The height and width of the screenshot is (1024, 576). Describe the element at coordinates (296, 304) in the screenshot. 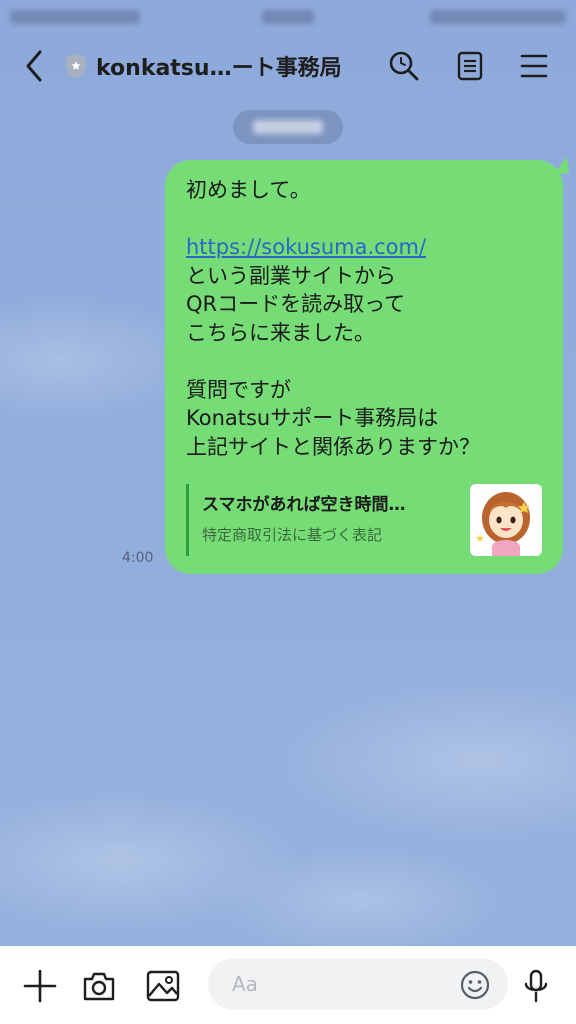

I see `message-line: QRコードを読み取って` at that location.